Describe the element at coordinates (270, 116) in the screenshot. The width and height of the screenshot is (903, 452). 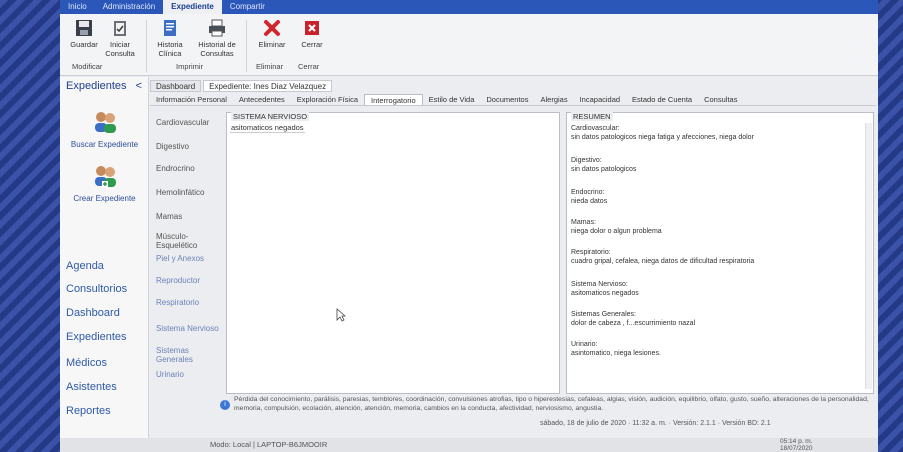
I see `system-notes-title: SISTEMA NERVIOSO` at that location.